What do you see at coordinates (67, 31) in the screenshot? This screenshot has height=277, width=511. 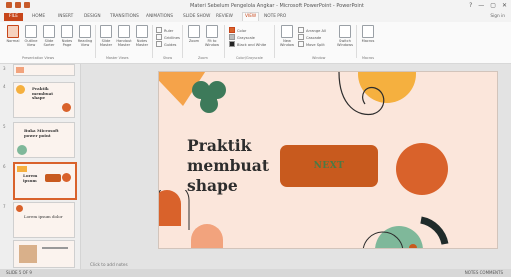 I see `notes-page-icon` at bounding box center [67, 31].